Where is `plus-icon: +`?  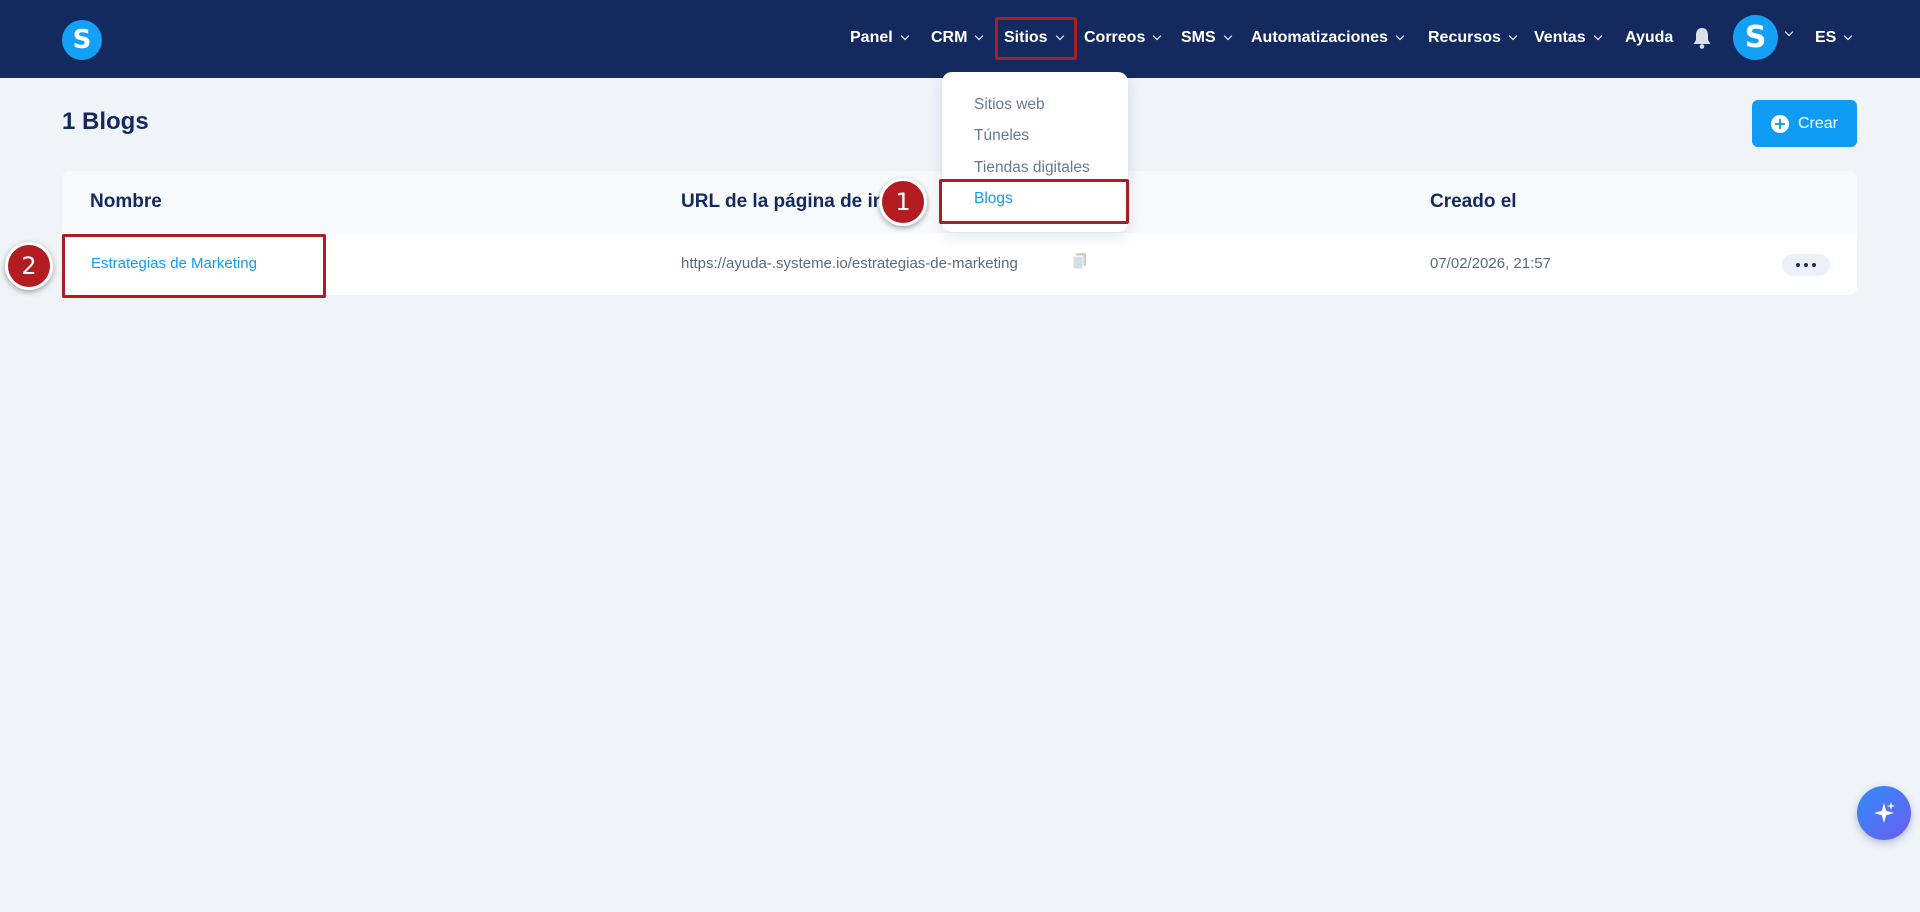
plus-icon: + is located at coordinates (1779, 123).